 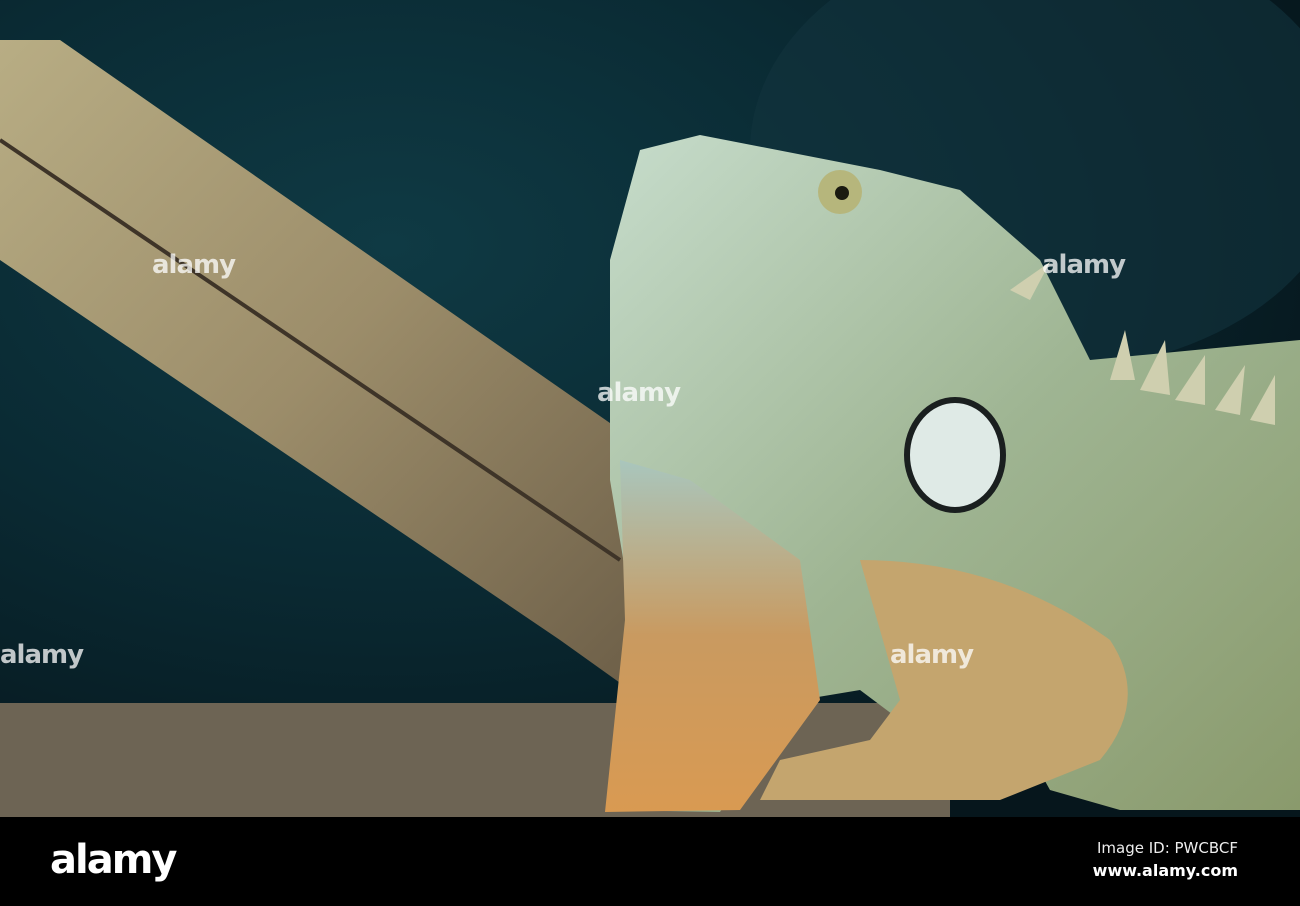 I want to click on footer-bar: alamy Image ID: PWCBCF www.alamy.com, so click(x=650, y=861).